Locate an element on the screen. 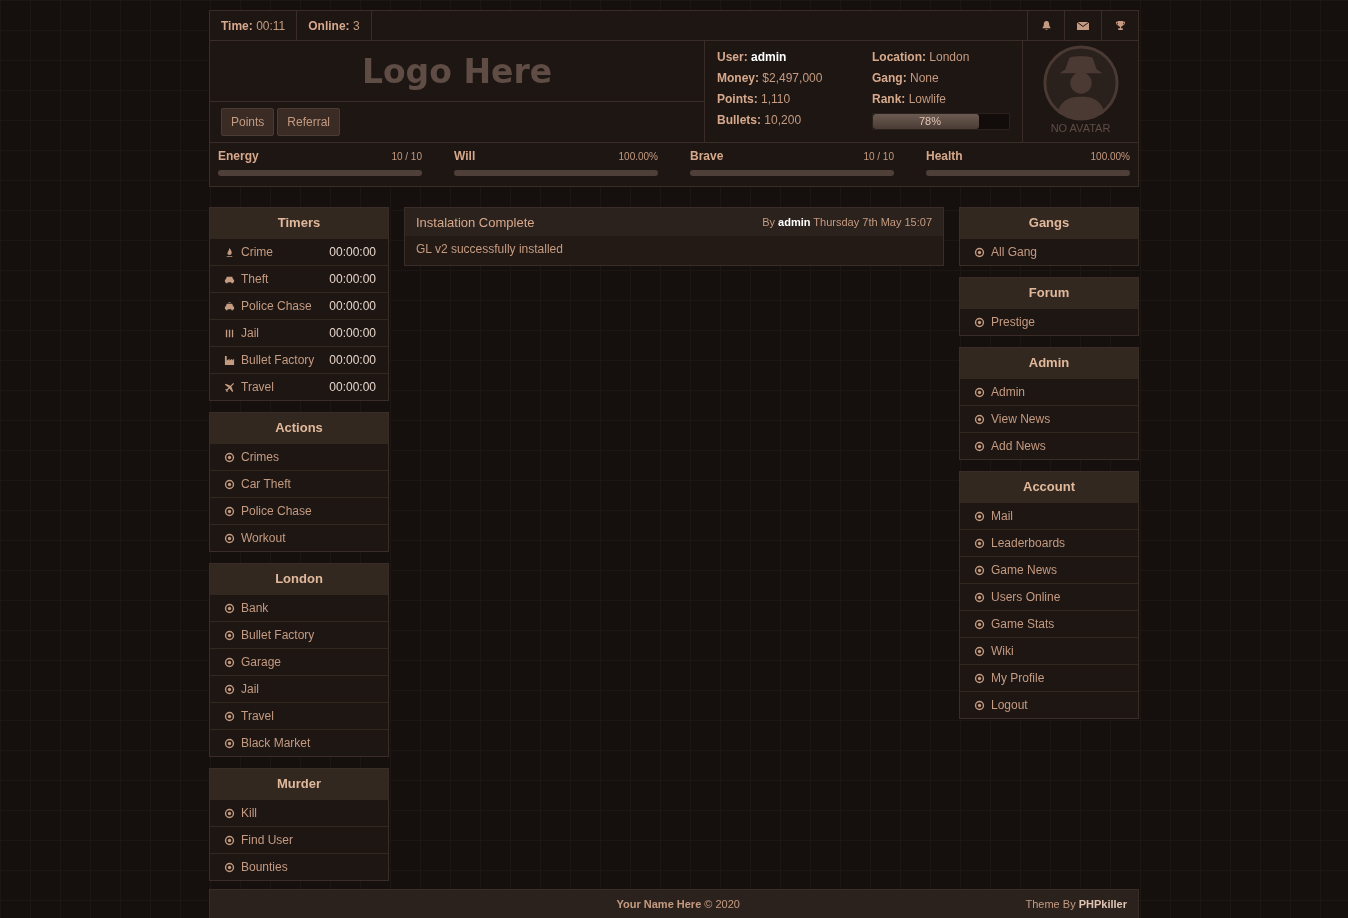 This screenshot has width=1348, height=918. sidebar-link: Workout is located at coordinates (299, 537).